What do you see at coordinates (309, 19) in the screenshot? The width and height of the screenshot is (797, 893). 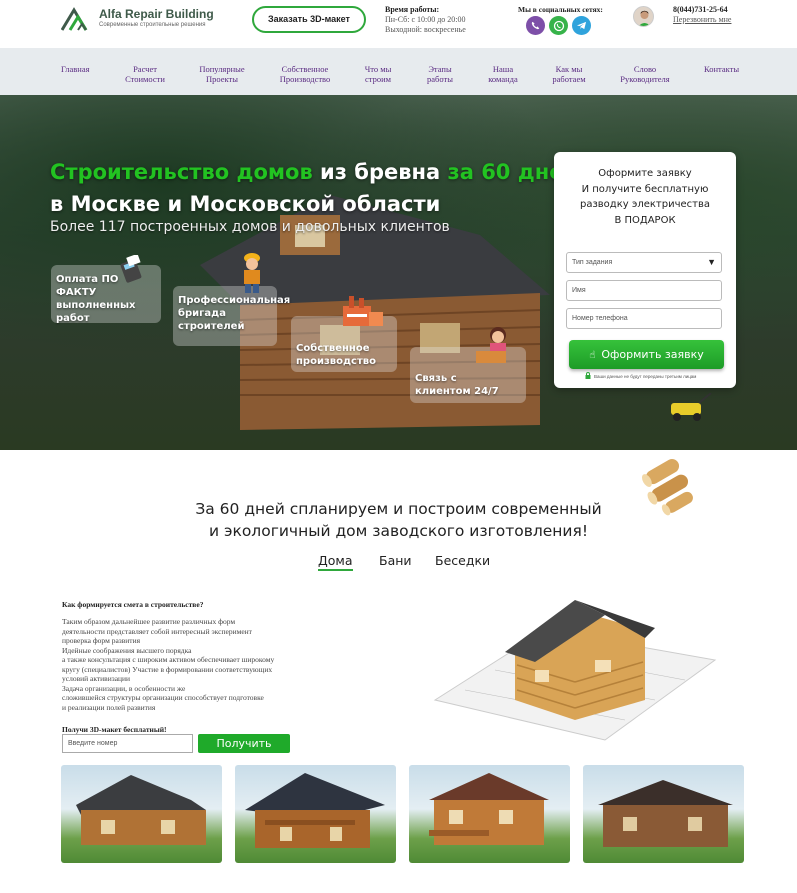 I see `order-3d-button: Заказать 3D-макет` at bounding box center [309, 19].